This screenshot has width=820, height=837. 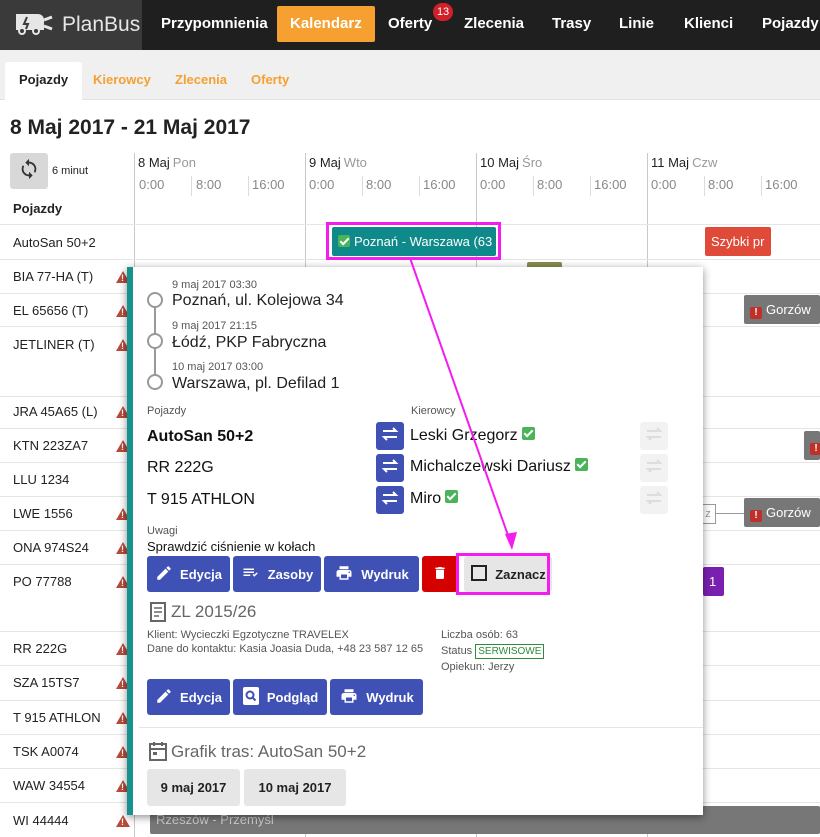 What do you see at coordinates (463, 403) in the screenshot?
I see `annotation-arrow` at bounding box center [463, 403].